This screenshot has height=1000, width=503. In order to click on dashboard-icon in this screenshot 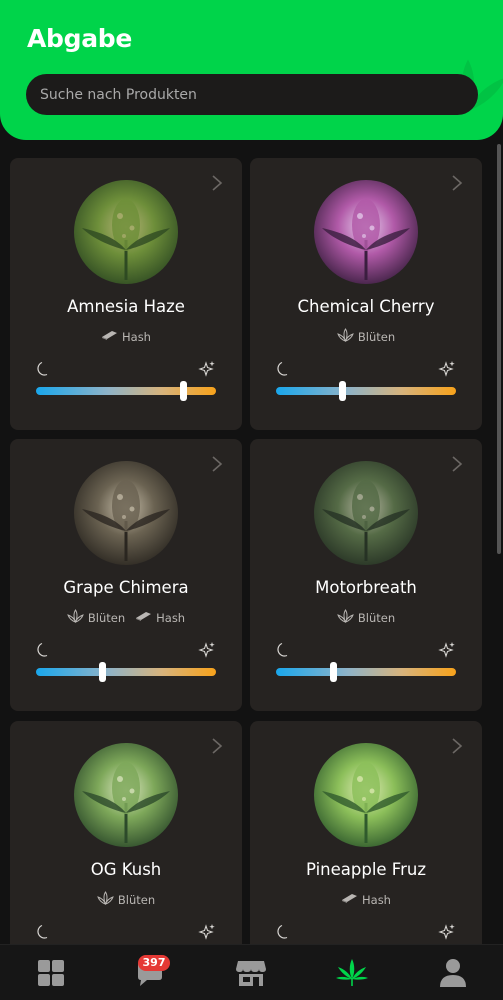, I will do `click(51, 973)`.